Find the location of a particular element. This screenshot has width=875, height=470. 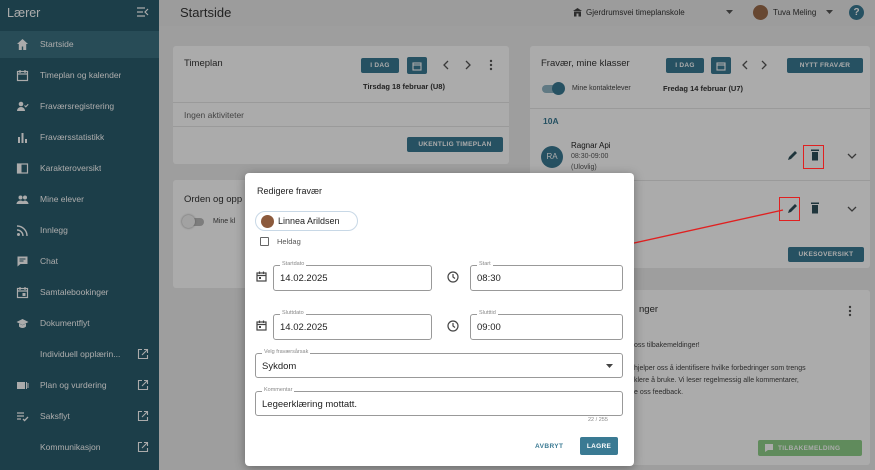

field-value: 08:30 is located at coordinates (489, 278).